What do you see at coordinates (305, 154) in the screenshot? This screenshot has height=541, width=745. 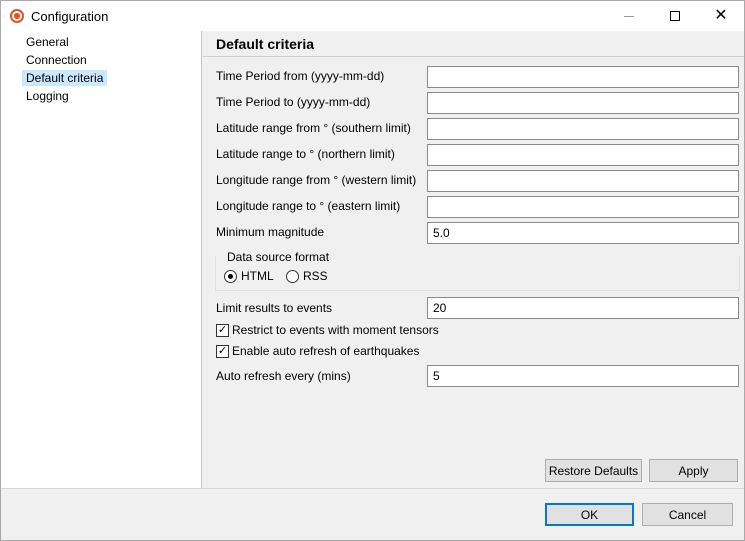 I see `latitude-to-label: Latitude range to ° (northern limit)` at bounding box center [305, 154].